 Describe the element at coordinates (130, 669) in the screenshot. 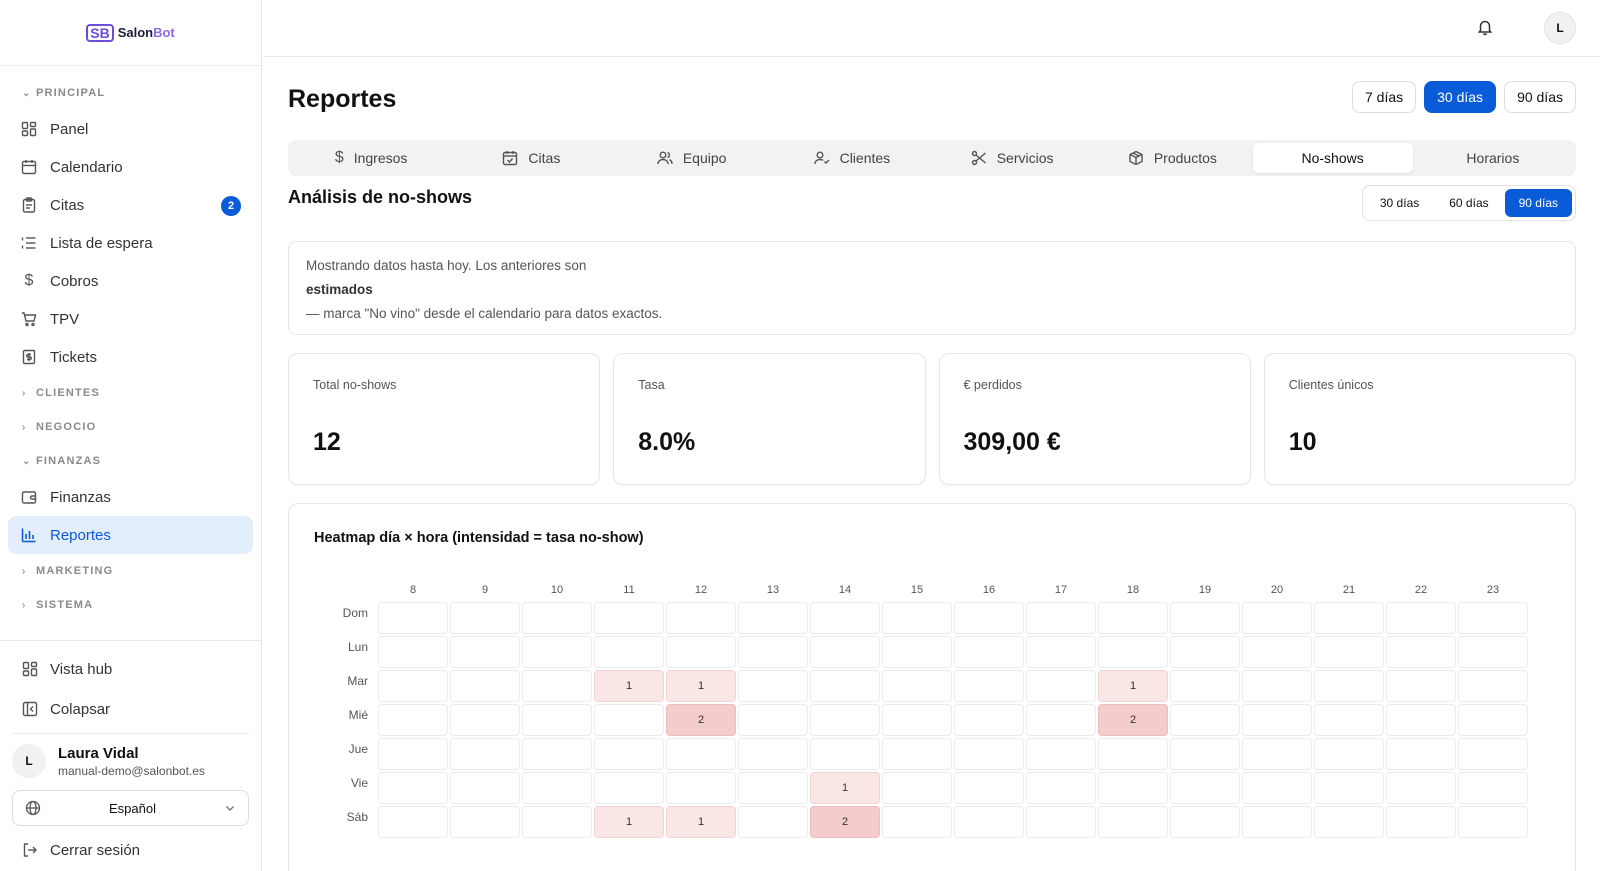

I see `vista-hub-button: Vista hub` at that location.